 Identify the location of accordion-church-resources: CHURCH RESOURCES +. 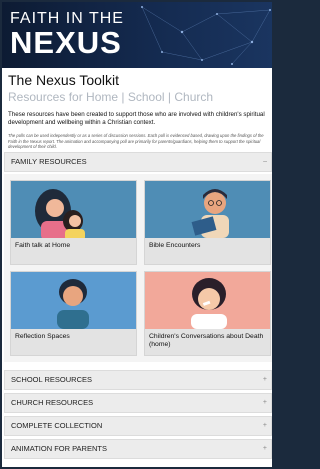
(138, 403).